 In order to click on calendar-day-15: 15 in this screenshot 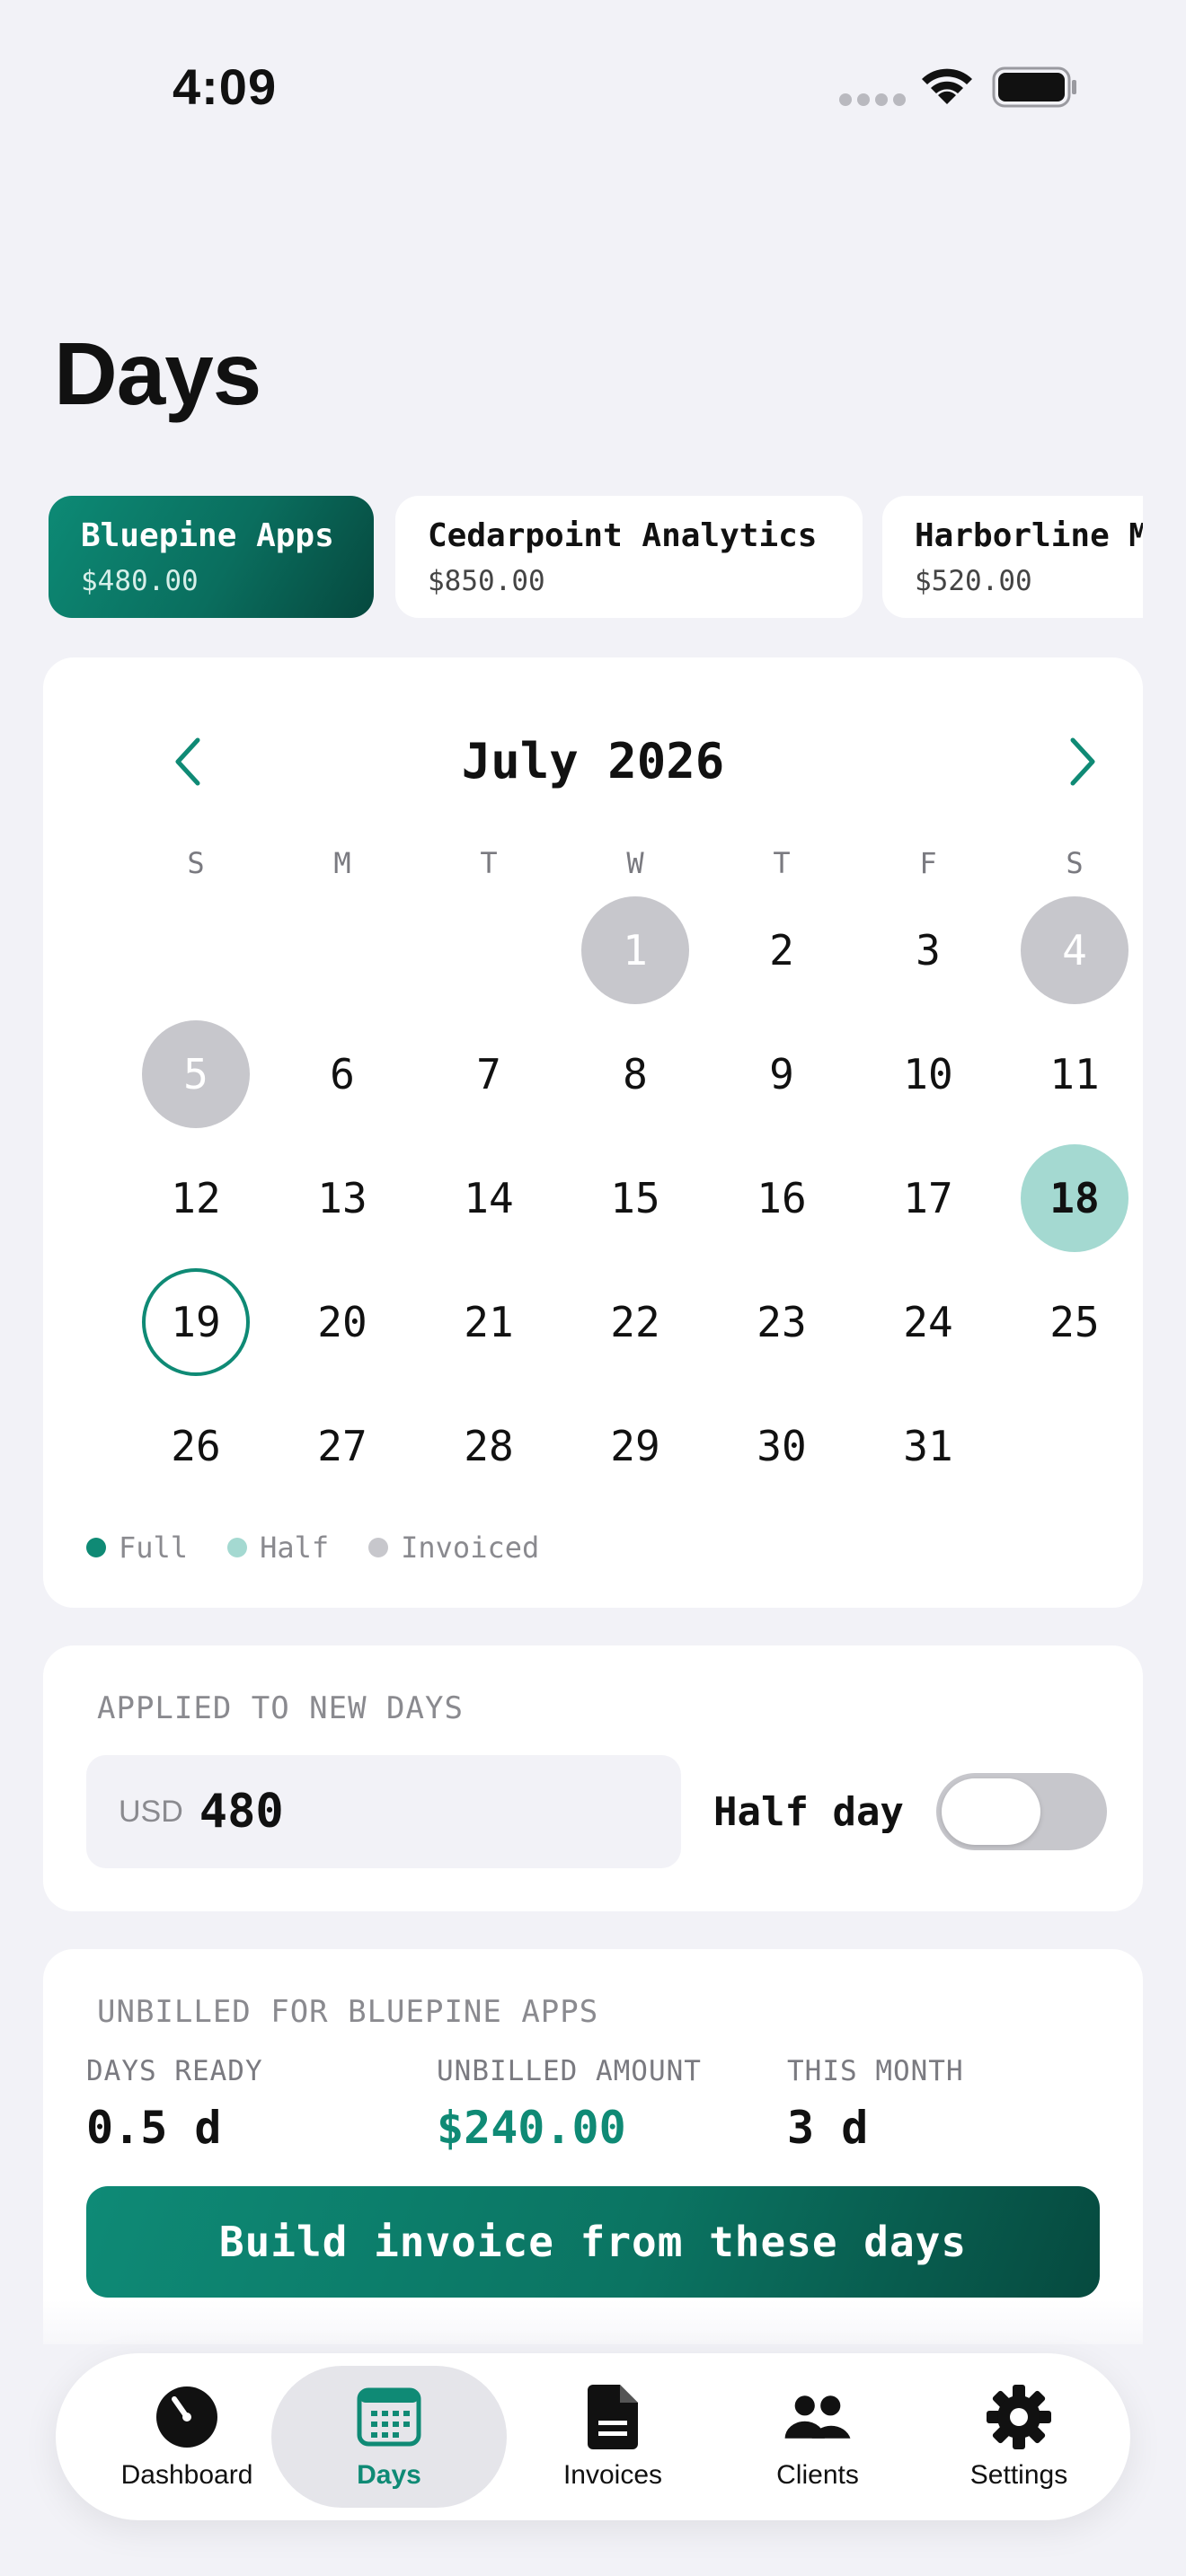, I will do `click(635, 1198)`.